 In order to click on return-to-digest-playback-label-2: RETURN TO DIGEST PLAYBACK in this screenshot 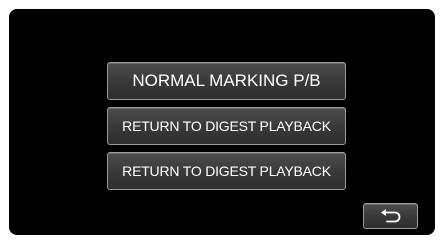, I will do `click(226, 171)`.